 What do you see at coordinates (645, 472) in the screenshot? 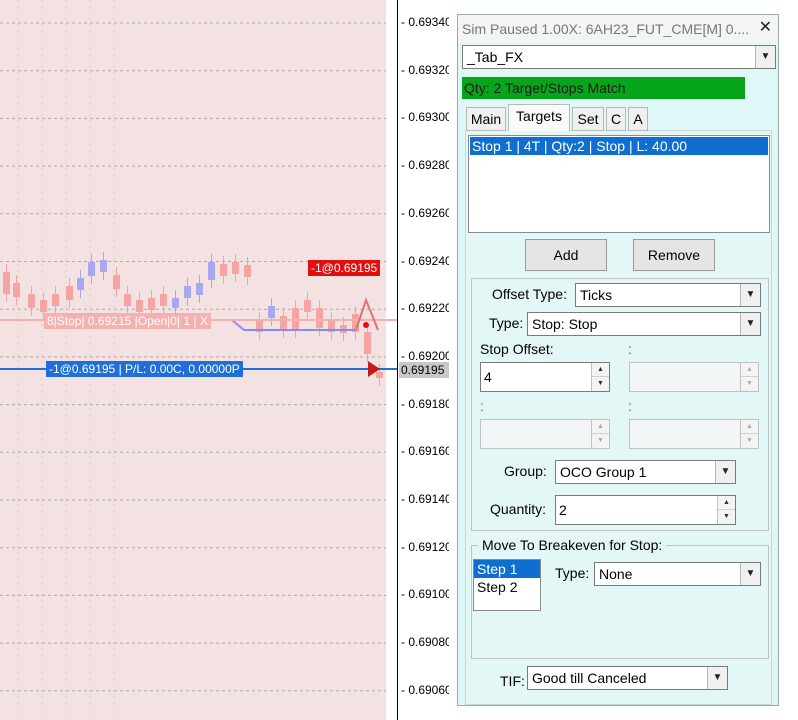
I see `group-dropdown: OCO Group 1 ▼` at bounding box center [645, 472].